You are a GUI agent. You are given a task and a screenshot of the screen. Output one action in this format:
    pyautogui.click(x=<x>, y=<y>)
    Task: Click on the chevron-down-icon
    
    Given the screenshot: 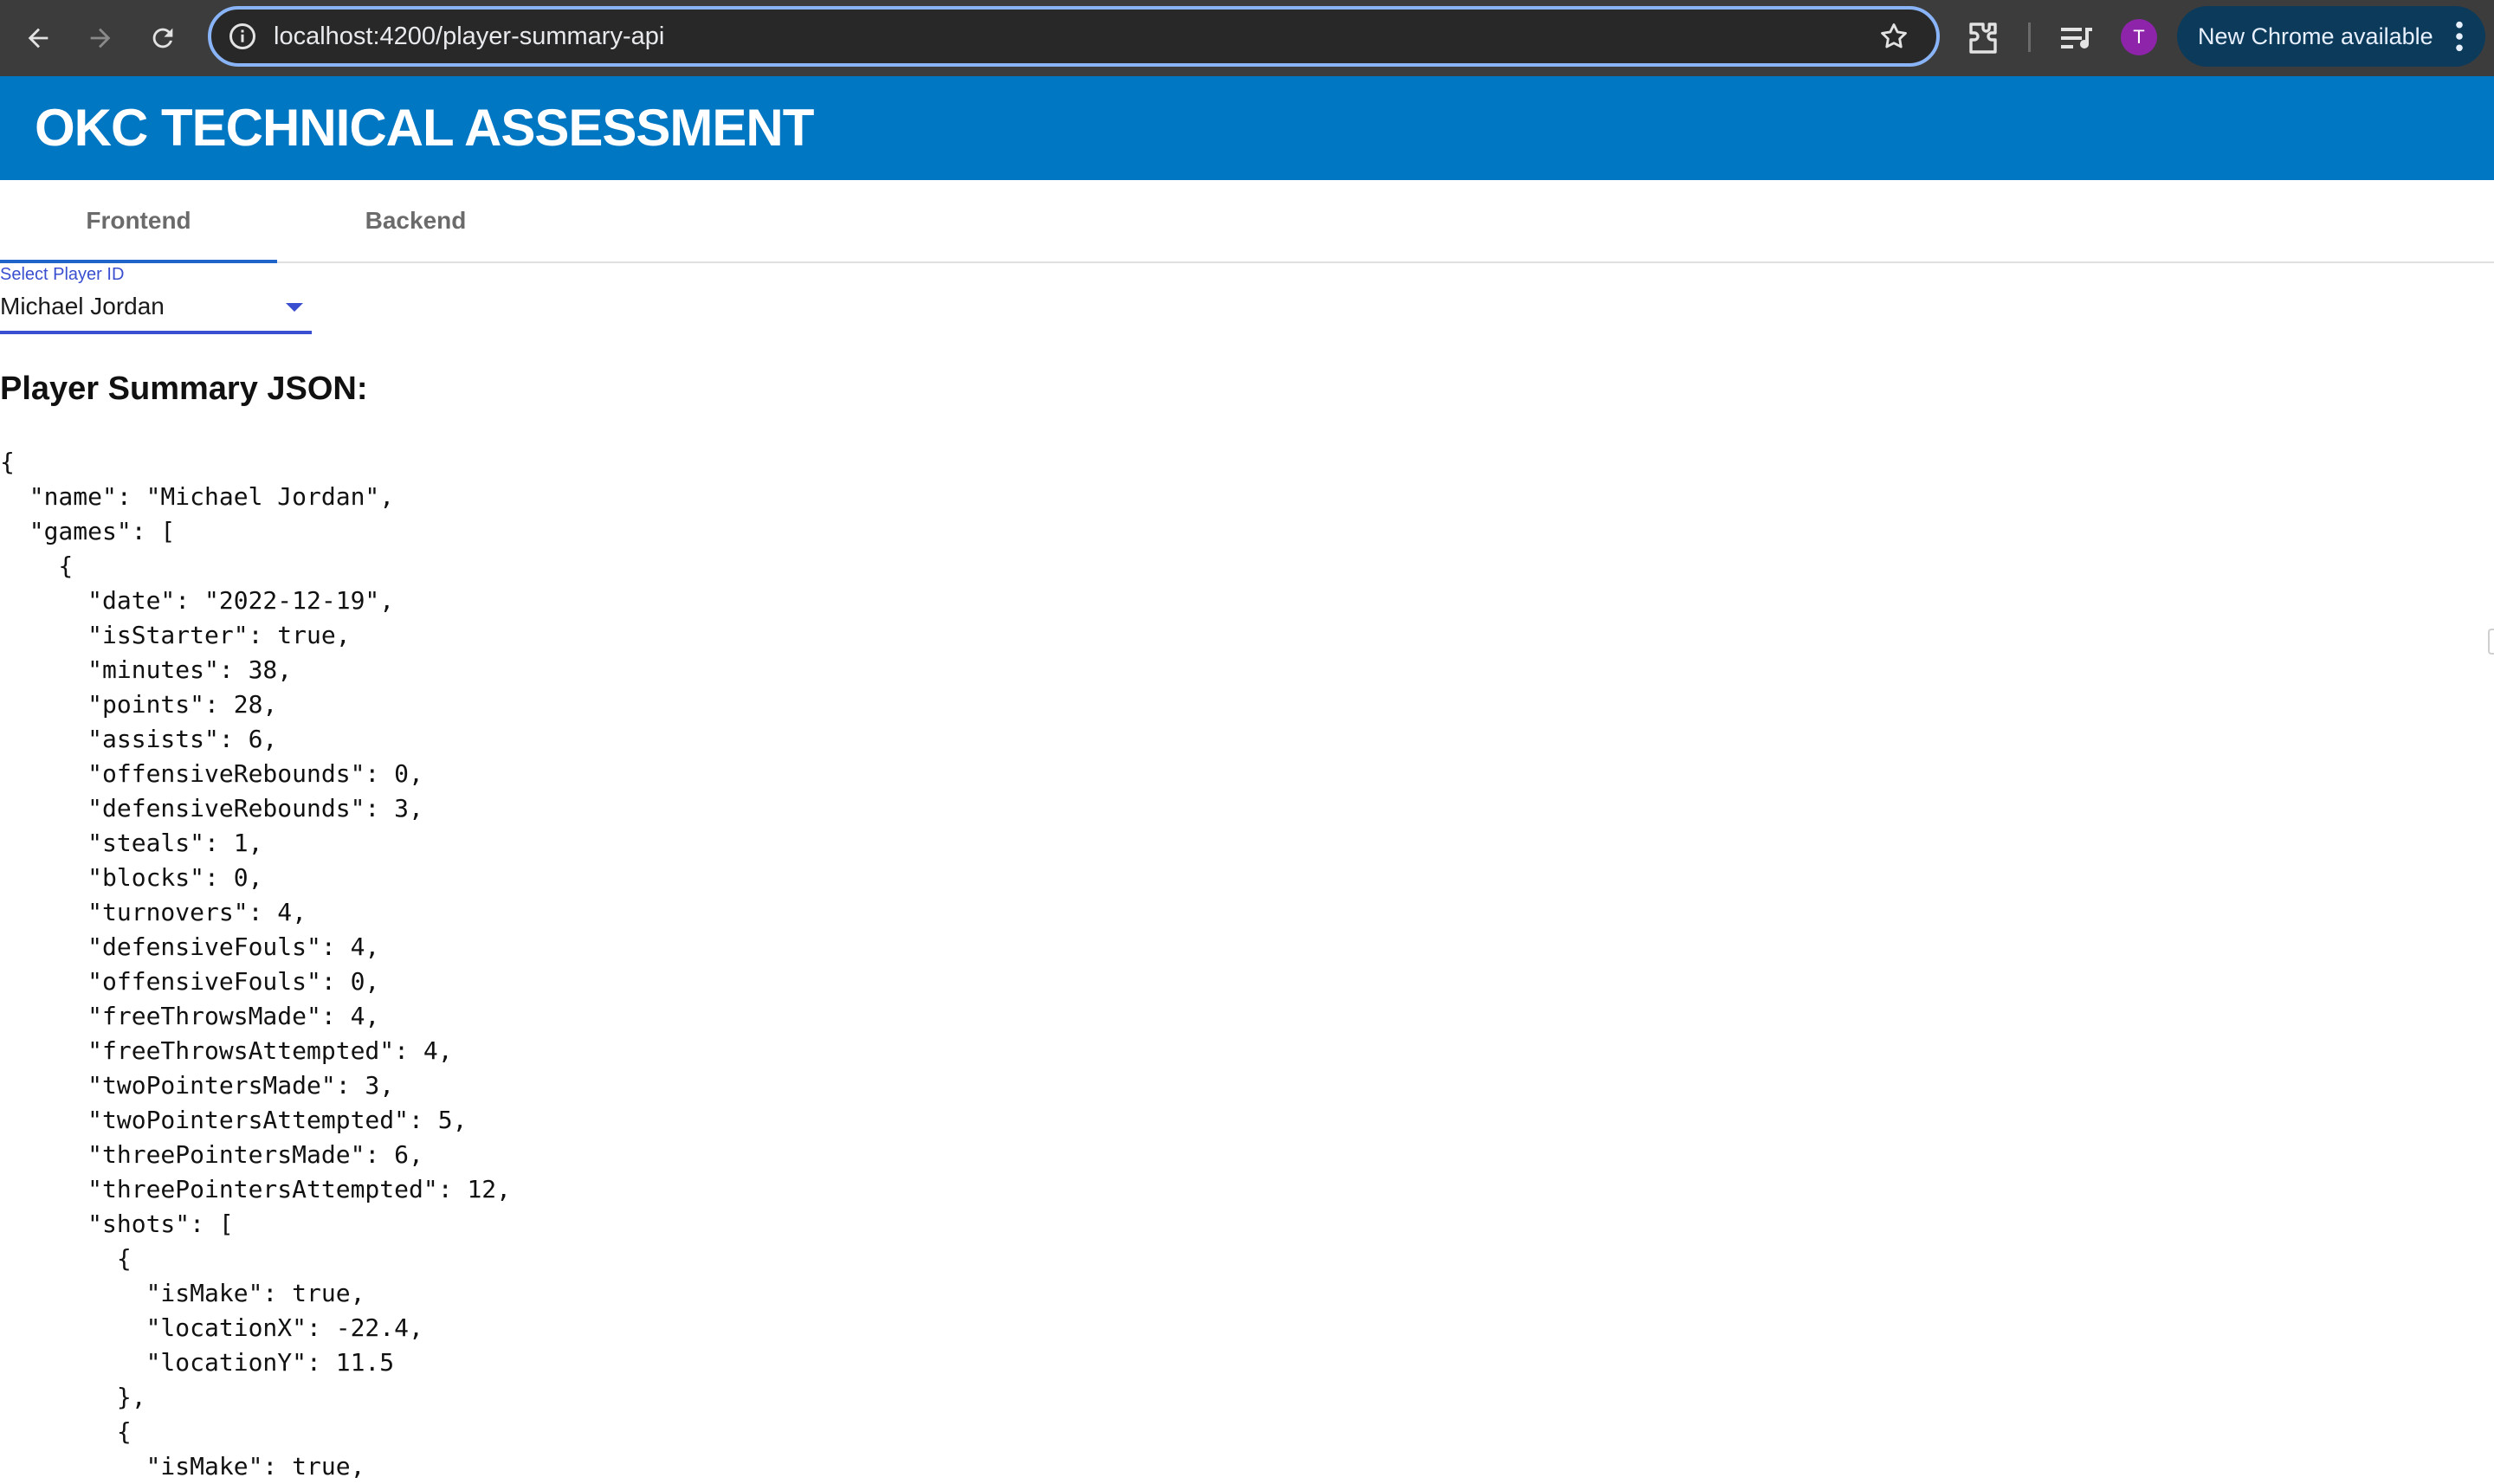 What is the action you would take?
    pyautogui.click(x=294, y=307)
    